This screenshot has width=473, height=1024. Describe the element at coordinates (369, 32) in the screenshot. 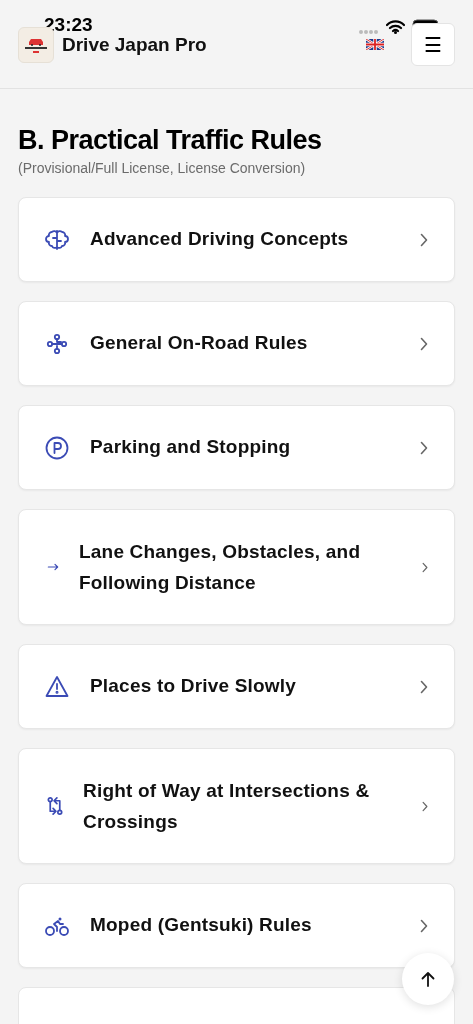

I see `signal-icon` at that location.